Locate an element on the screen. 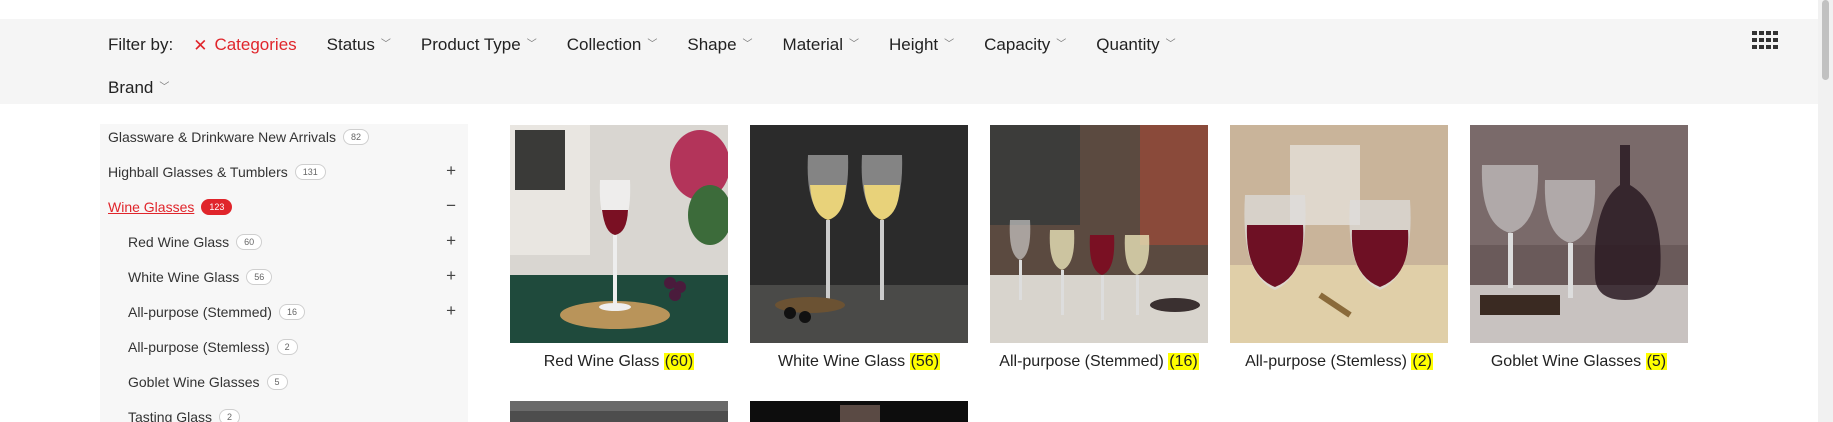 Image resolution: width=1833 pixels, height=422 pixels. filter-label-text: Status is located at coordinates (350, 44).